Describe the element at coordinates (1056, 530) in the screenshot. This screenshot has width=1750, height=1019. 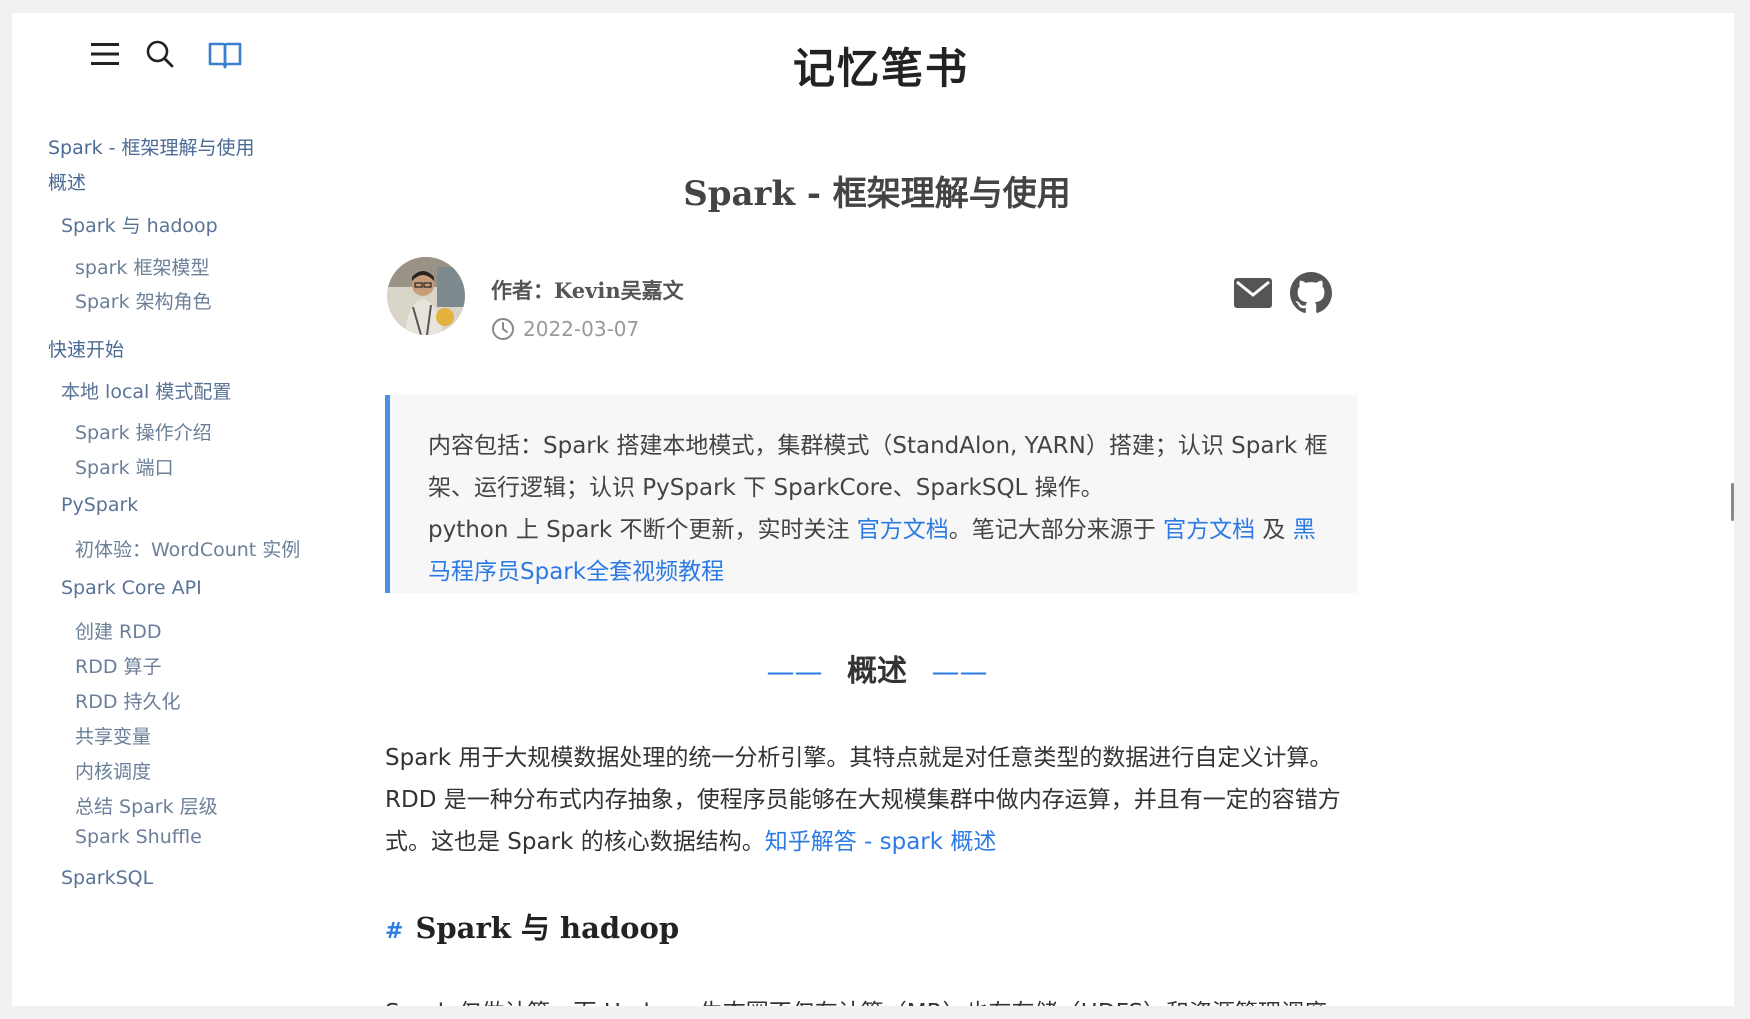
I see `summary-text: 。笔记大部分来源于` at that location.